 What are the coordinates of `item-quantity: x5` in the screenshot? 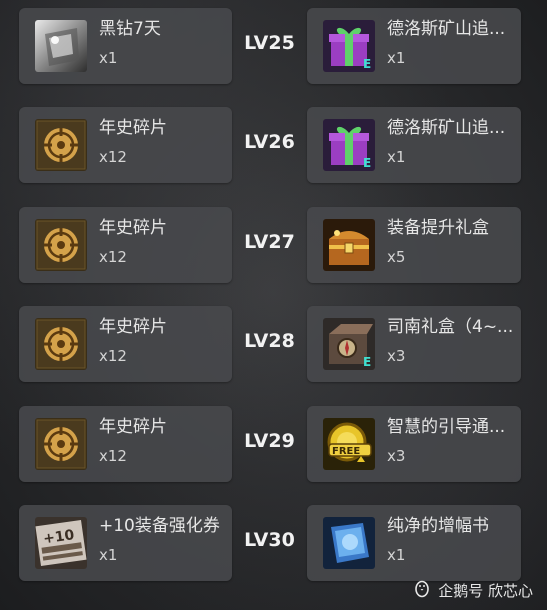 It's located at (396, 257).